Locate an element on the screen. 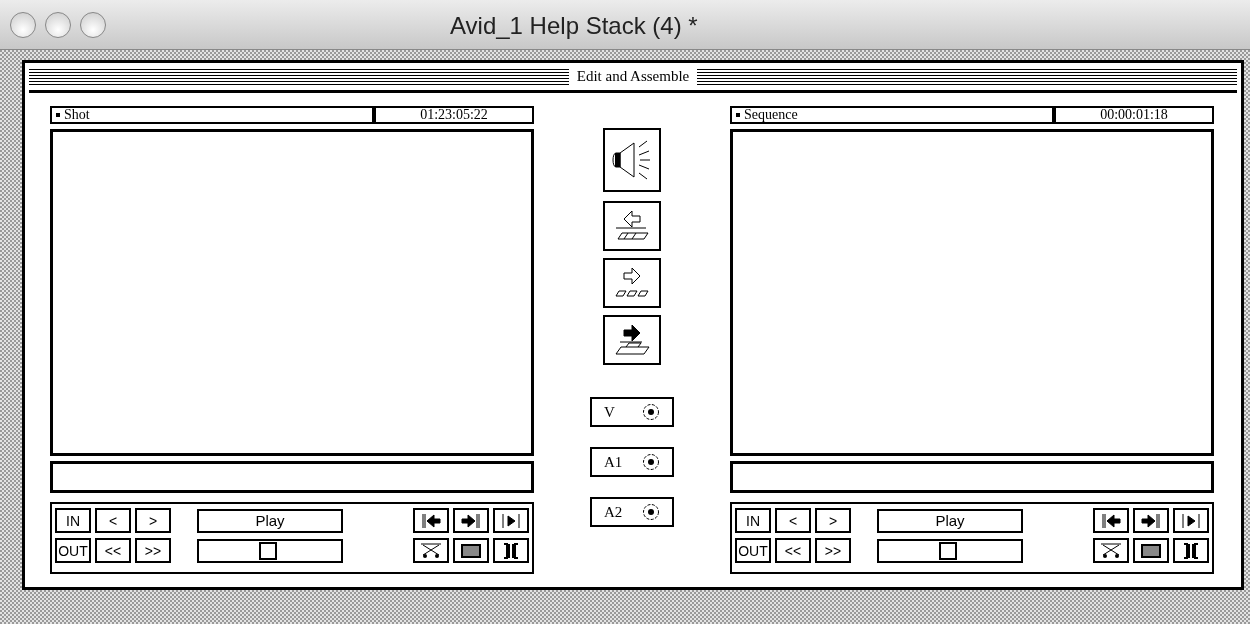 This screenshot has height=624, width=1250. track-selector: A1 is located at coordinates (632, 462).